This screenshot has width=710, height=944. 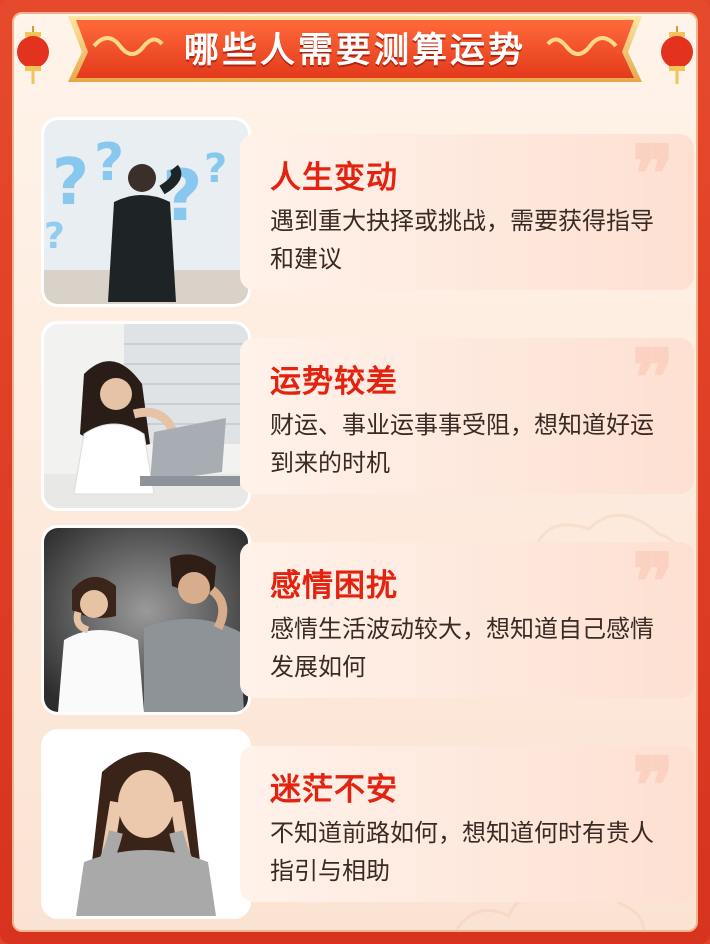 I want to click on title-banner: 哪些人需要测算运势, so click(x=355, y=47).